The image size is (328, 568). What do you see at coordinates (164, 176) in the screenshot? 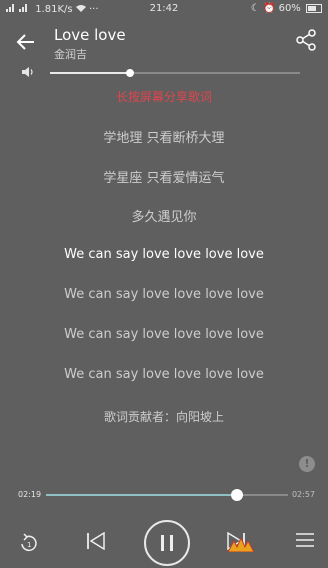
I see `lyric-line: 学星座 只看爱情运气` at bounding box center [164, 176].